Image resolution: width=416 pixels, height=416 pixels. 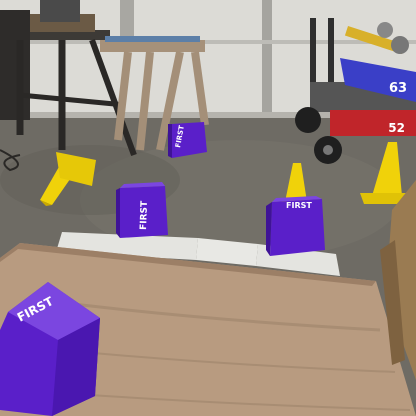 What do you see at coordinates (144, 215) in the screenshot?
I see `cube-mid-left-label: FIRST` at bounding box center [144, 215].